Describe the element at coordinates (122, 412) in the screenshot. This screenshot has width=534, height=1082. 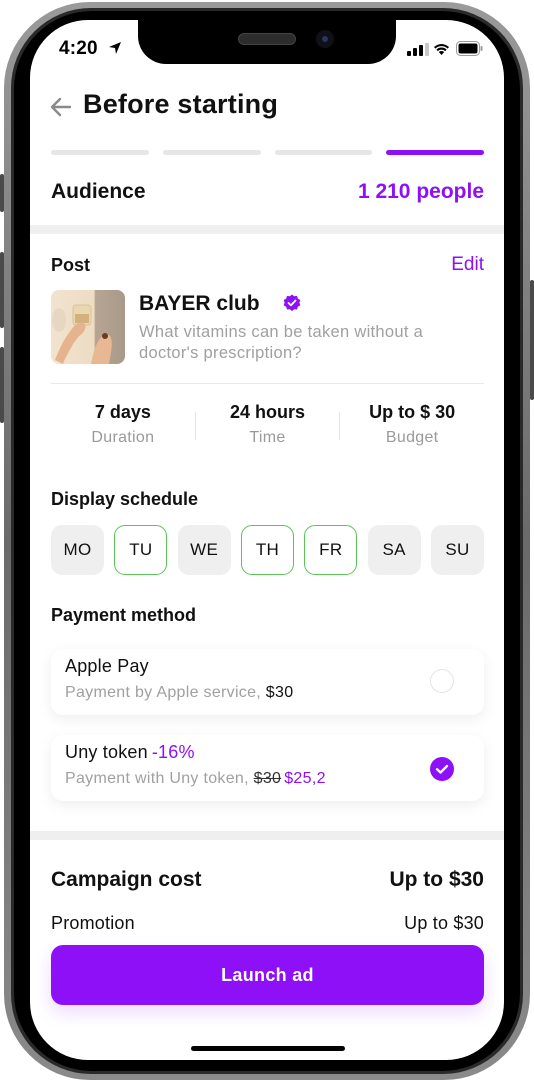
I see `stat-value: 7 days` at that location.